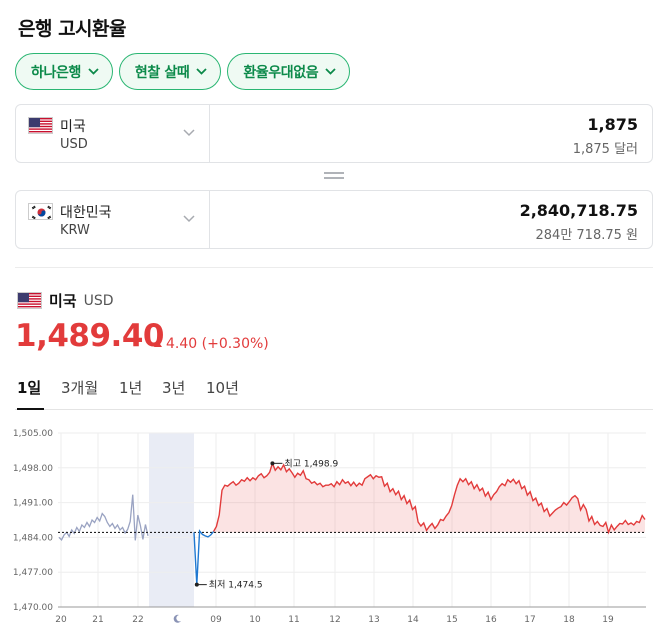  What do you see at coordinates (33, 434) in the screenshot?
I see `y-tick-label: 1,505.00` at bounding box center [33, 434].